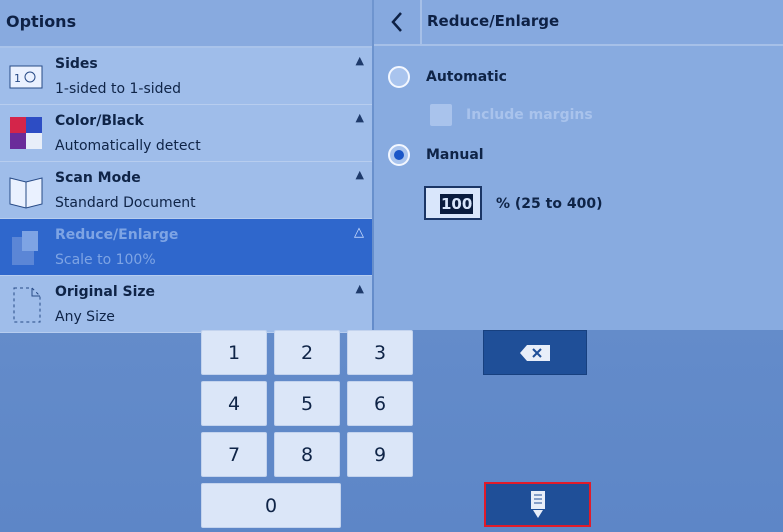  What do you see at coordinates (85, 317) in the screenshot?
I see `option-value: Any Size` at bounding box center [85, 317].